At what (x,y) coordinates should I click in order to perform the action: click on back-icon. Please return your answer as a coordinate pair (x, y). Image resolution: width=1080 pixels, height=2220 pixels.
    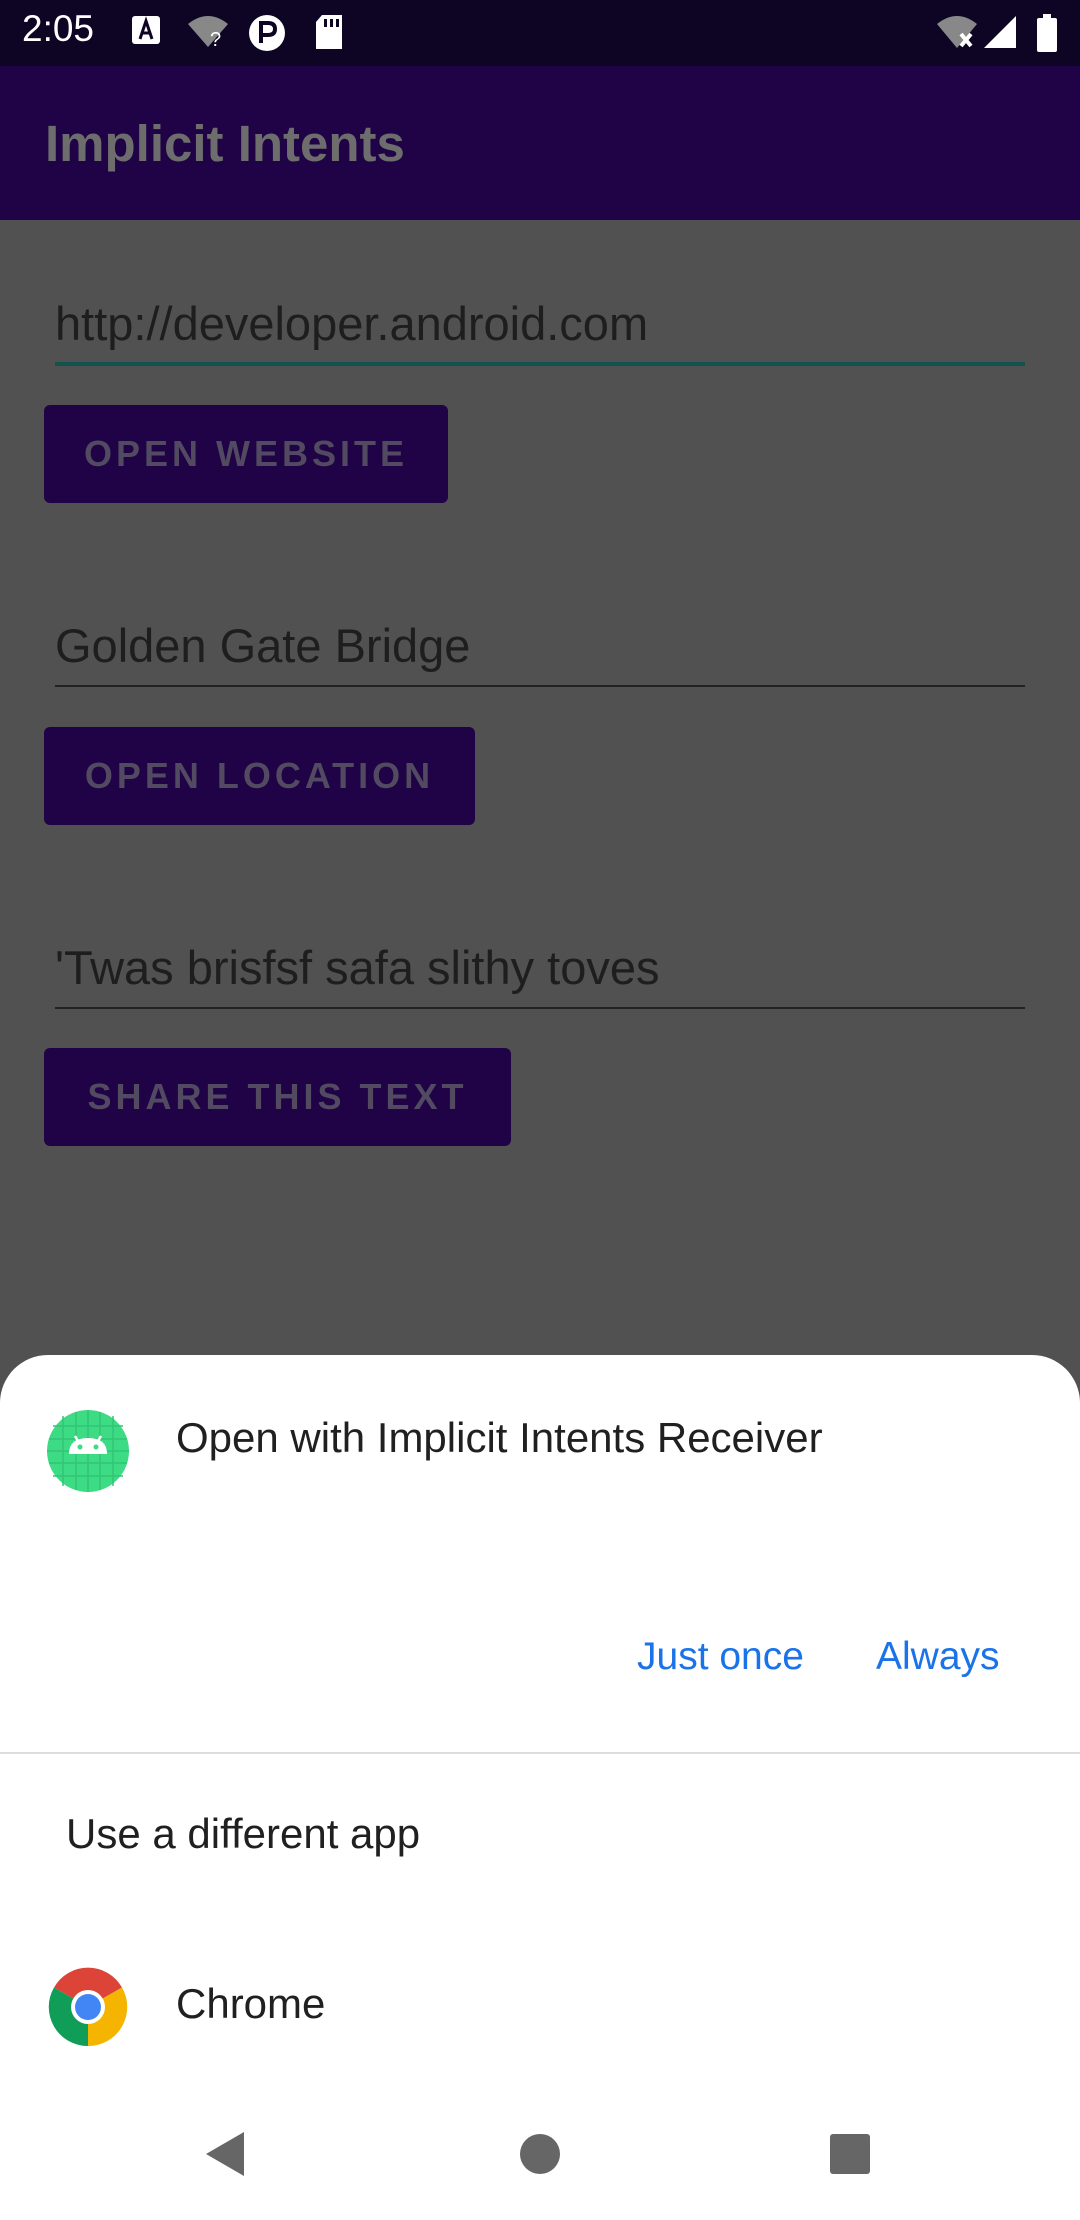
    Looking at the image, I should click on (225, 2154).